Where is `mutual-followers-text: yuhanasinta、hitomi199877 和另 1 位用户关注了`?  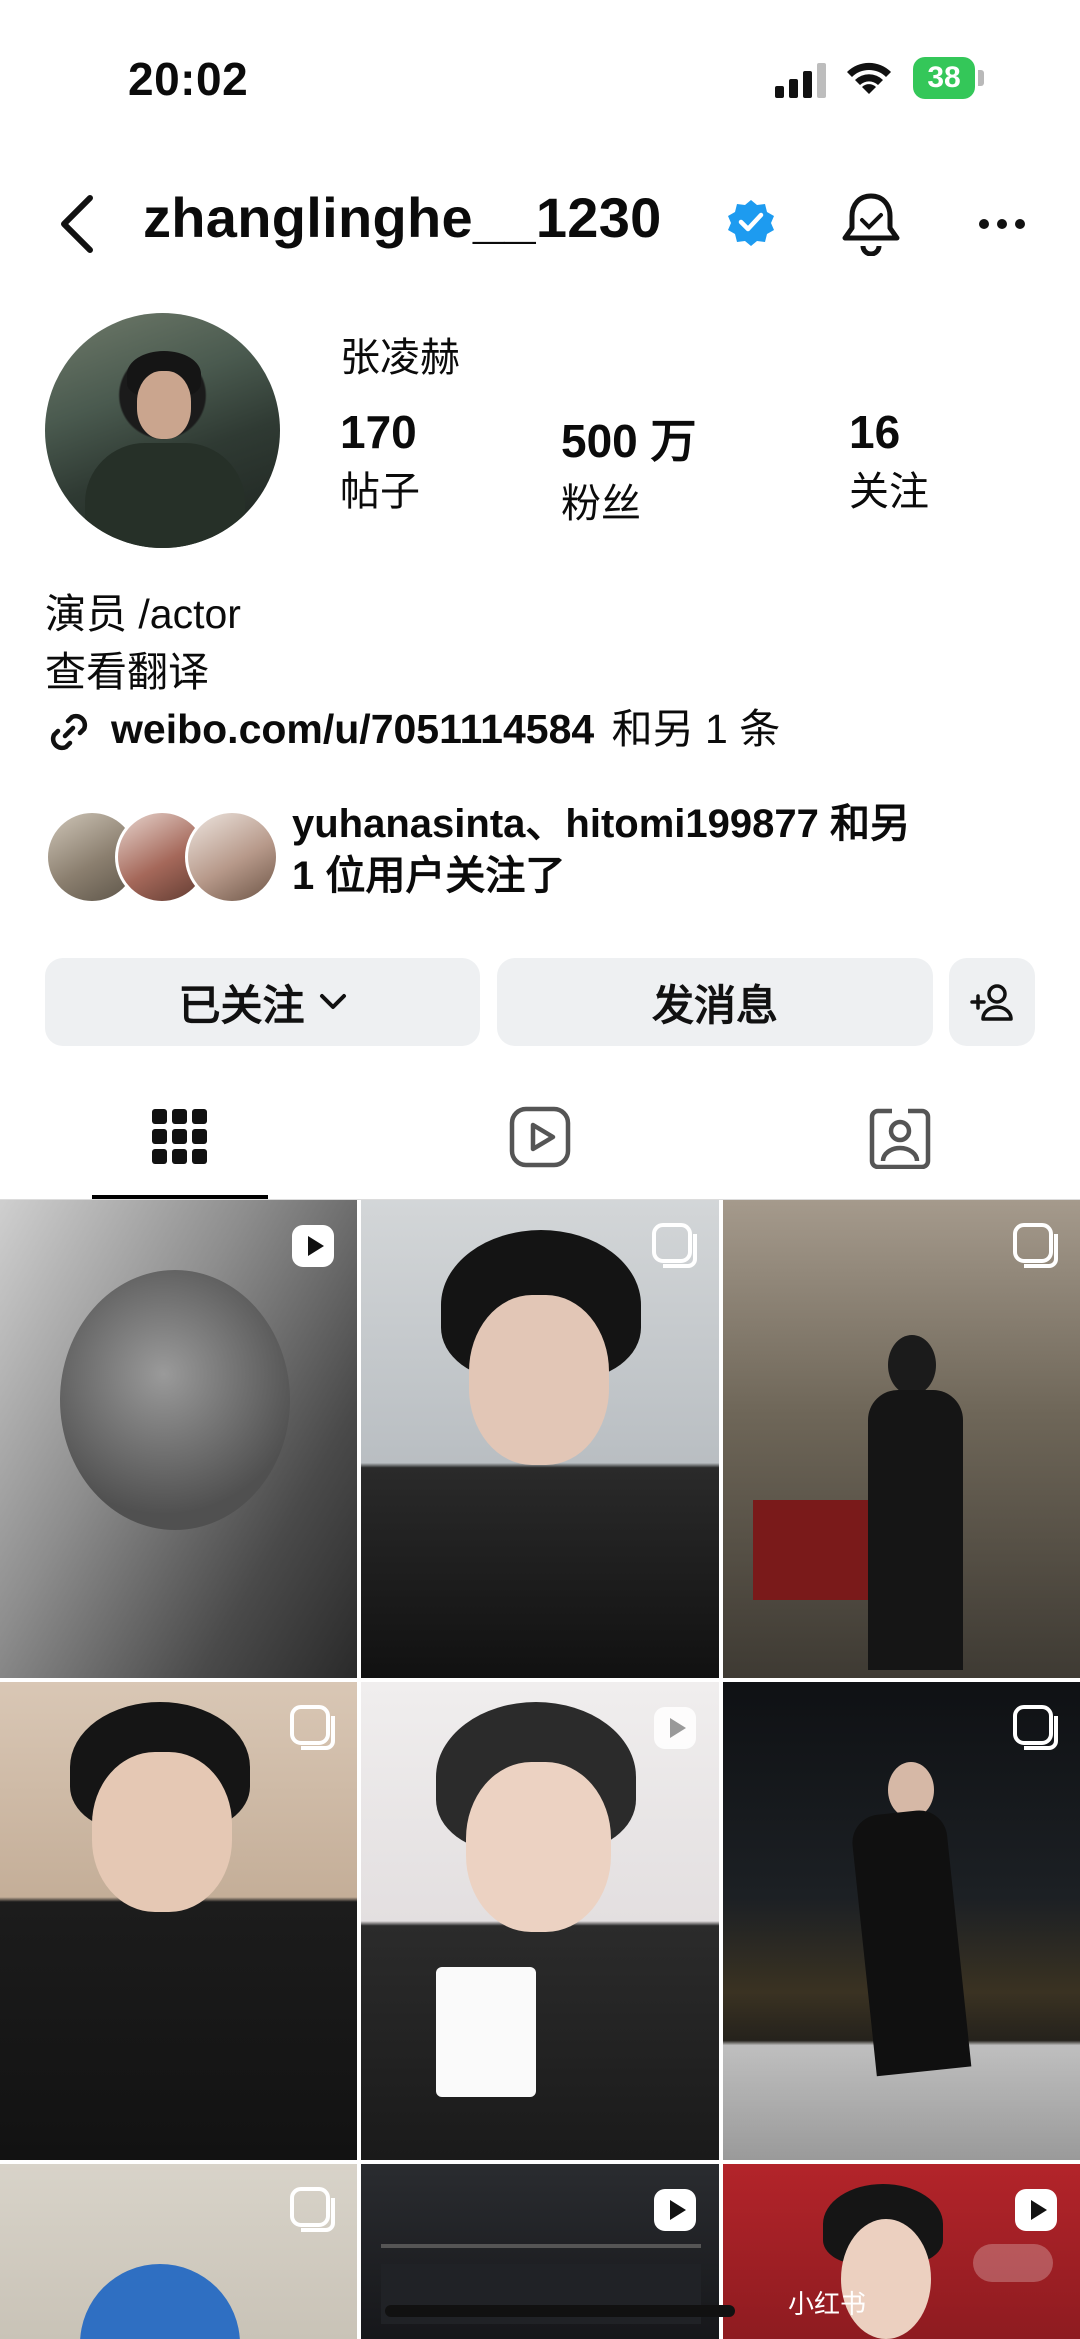
mutual-followers-text: yuhanasinta、hitomi199877 和另 1 位用户关注了 is located at coordinates (662, 850).